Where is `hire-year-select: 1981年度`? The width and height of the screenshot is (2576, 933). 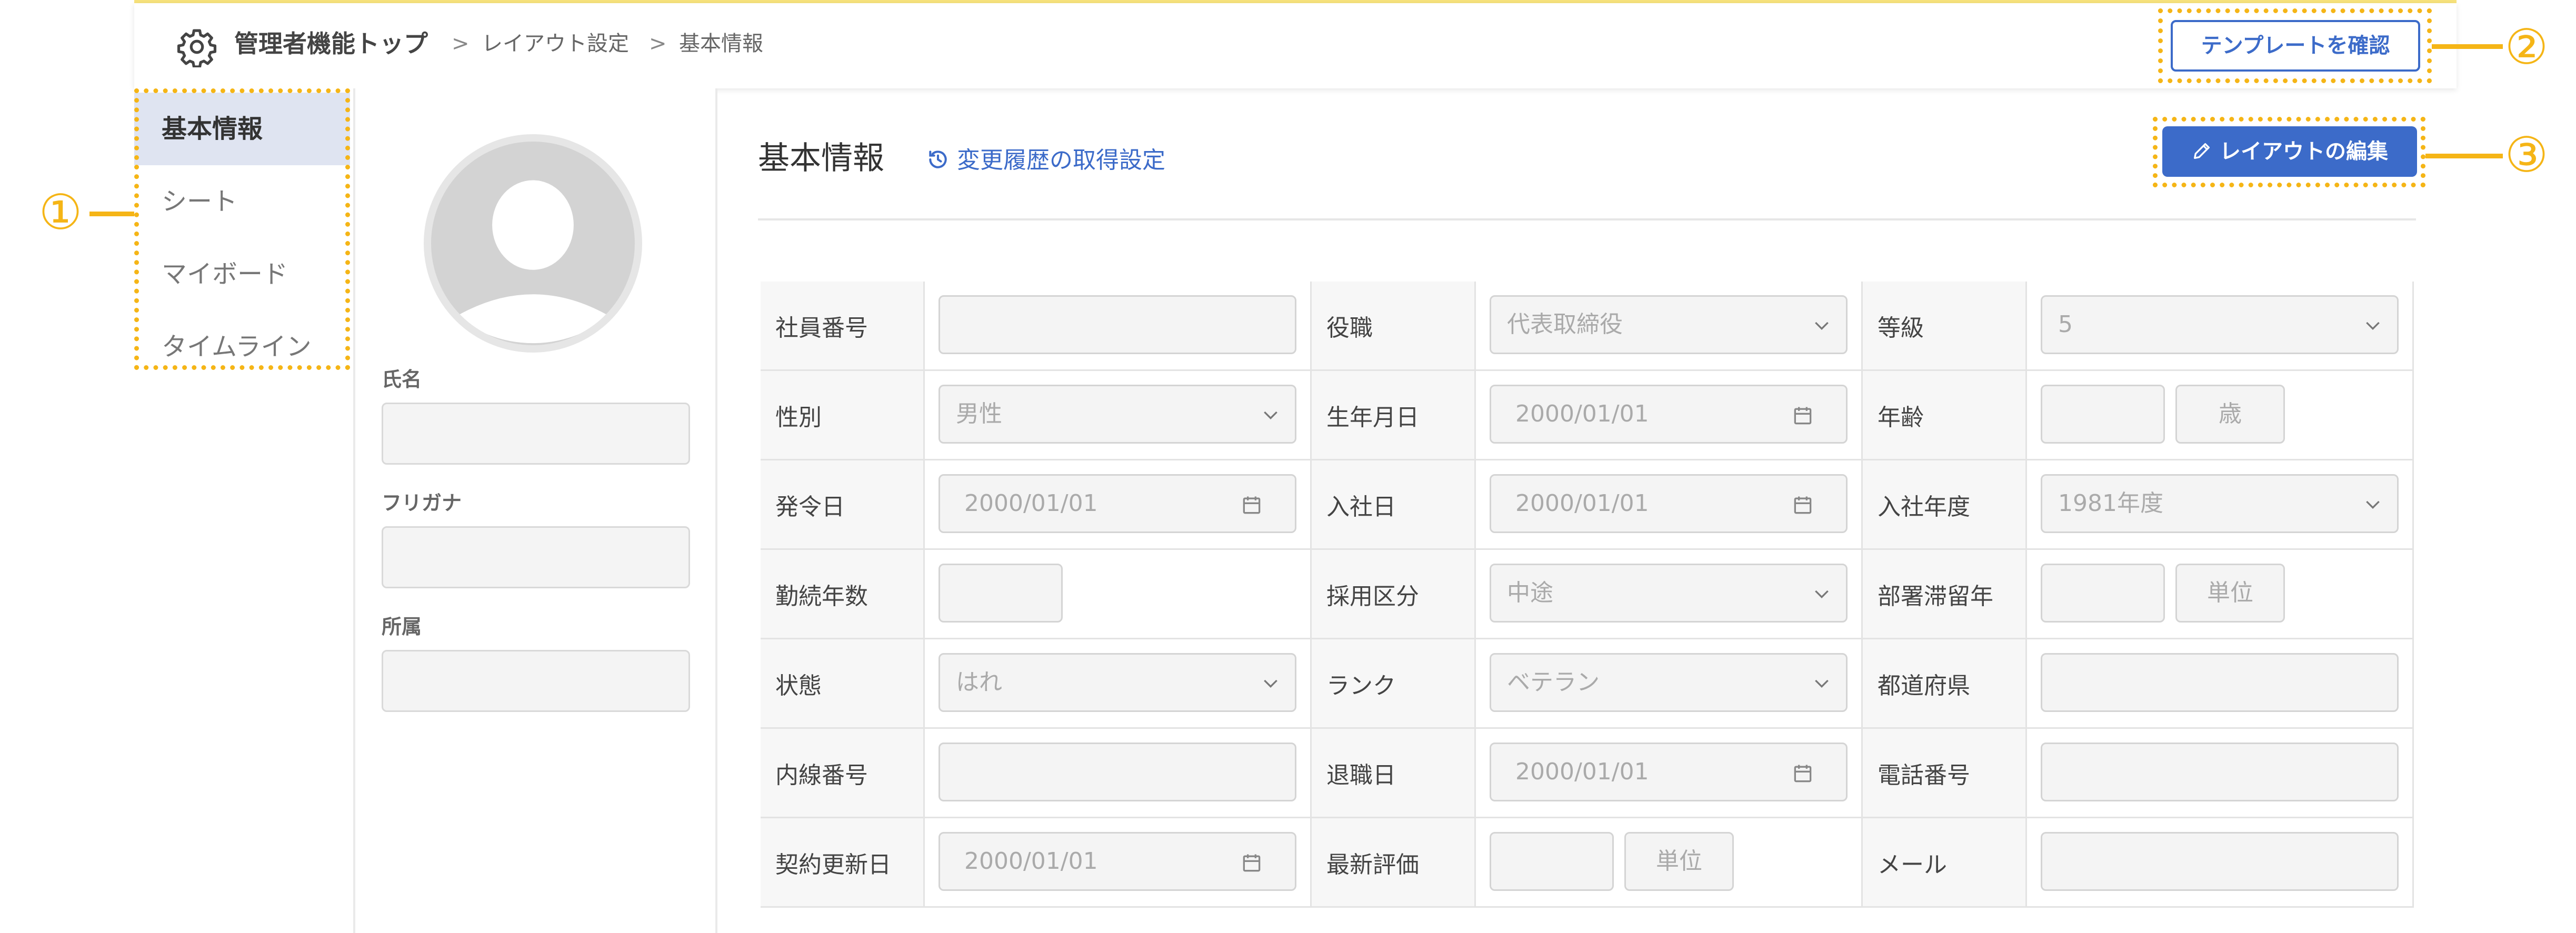 hire-year-select: 1981年度 is located at coordinates (2220, 503).